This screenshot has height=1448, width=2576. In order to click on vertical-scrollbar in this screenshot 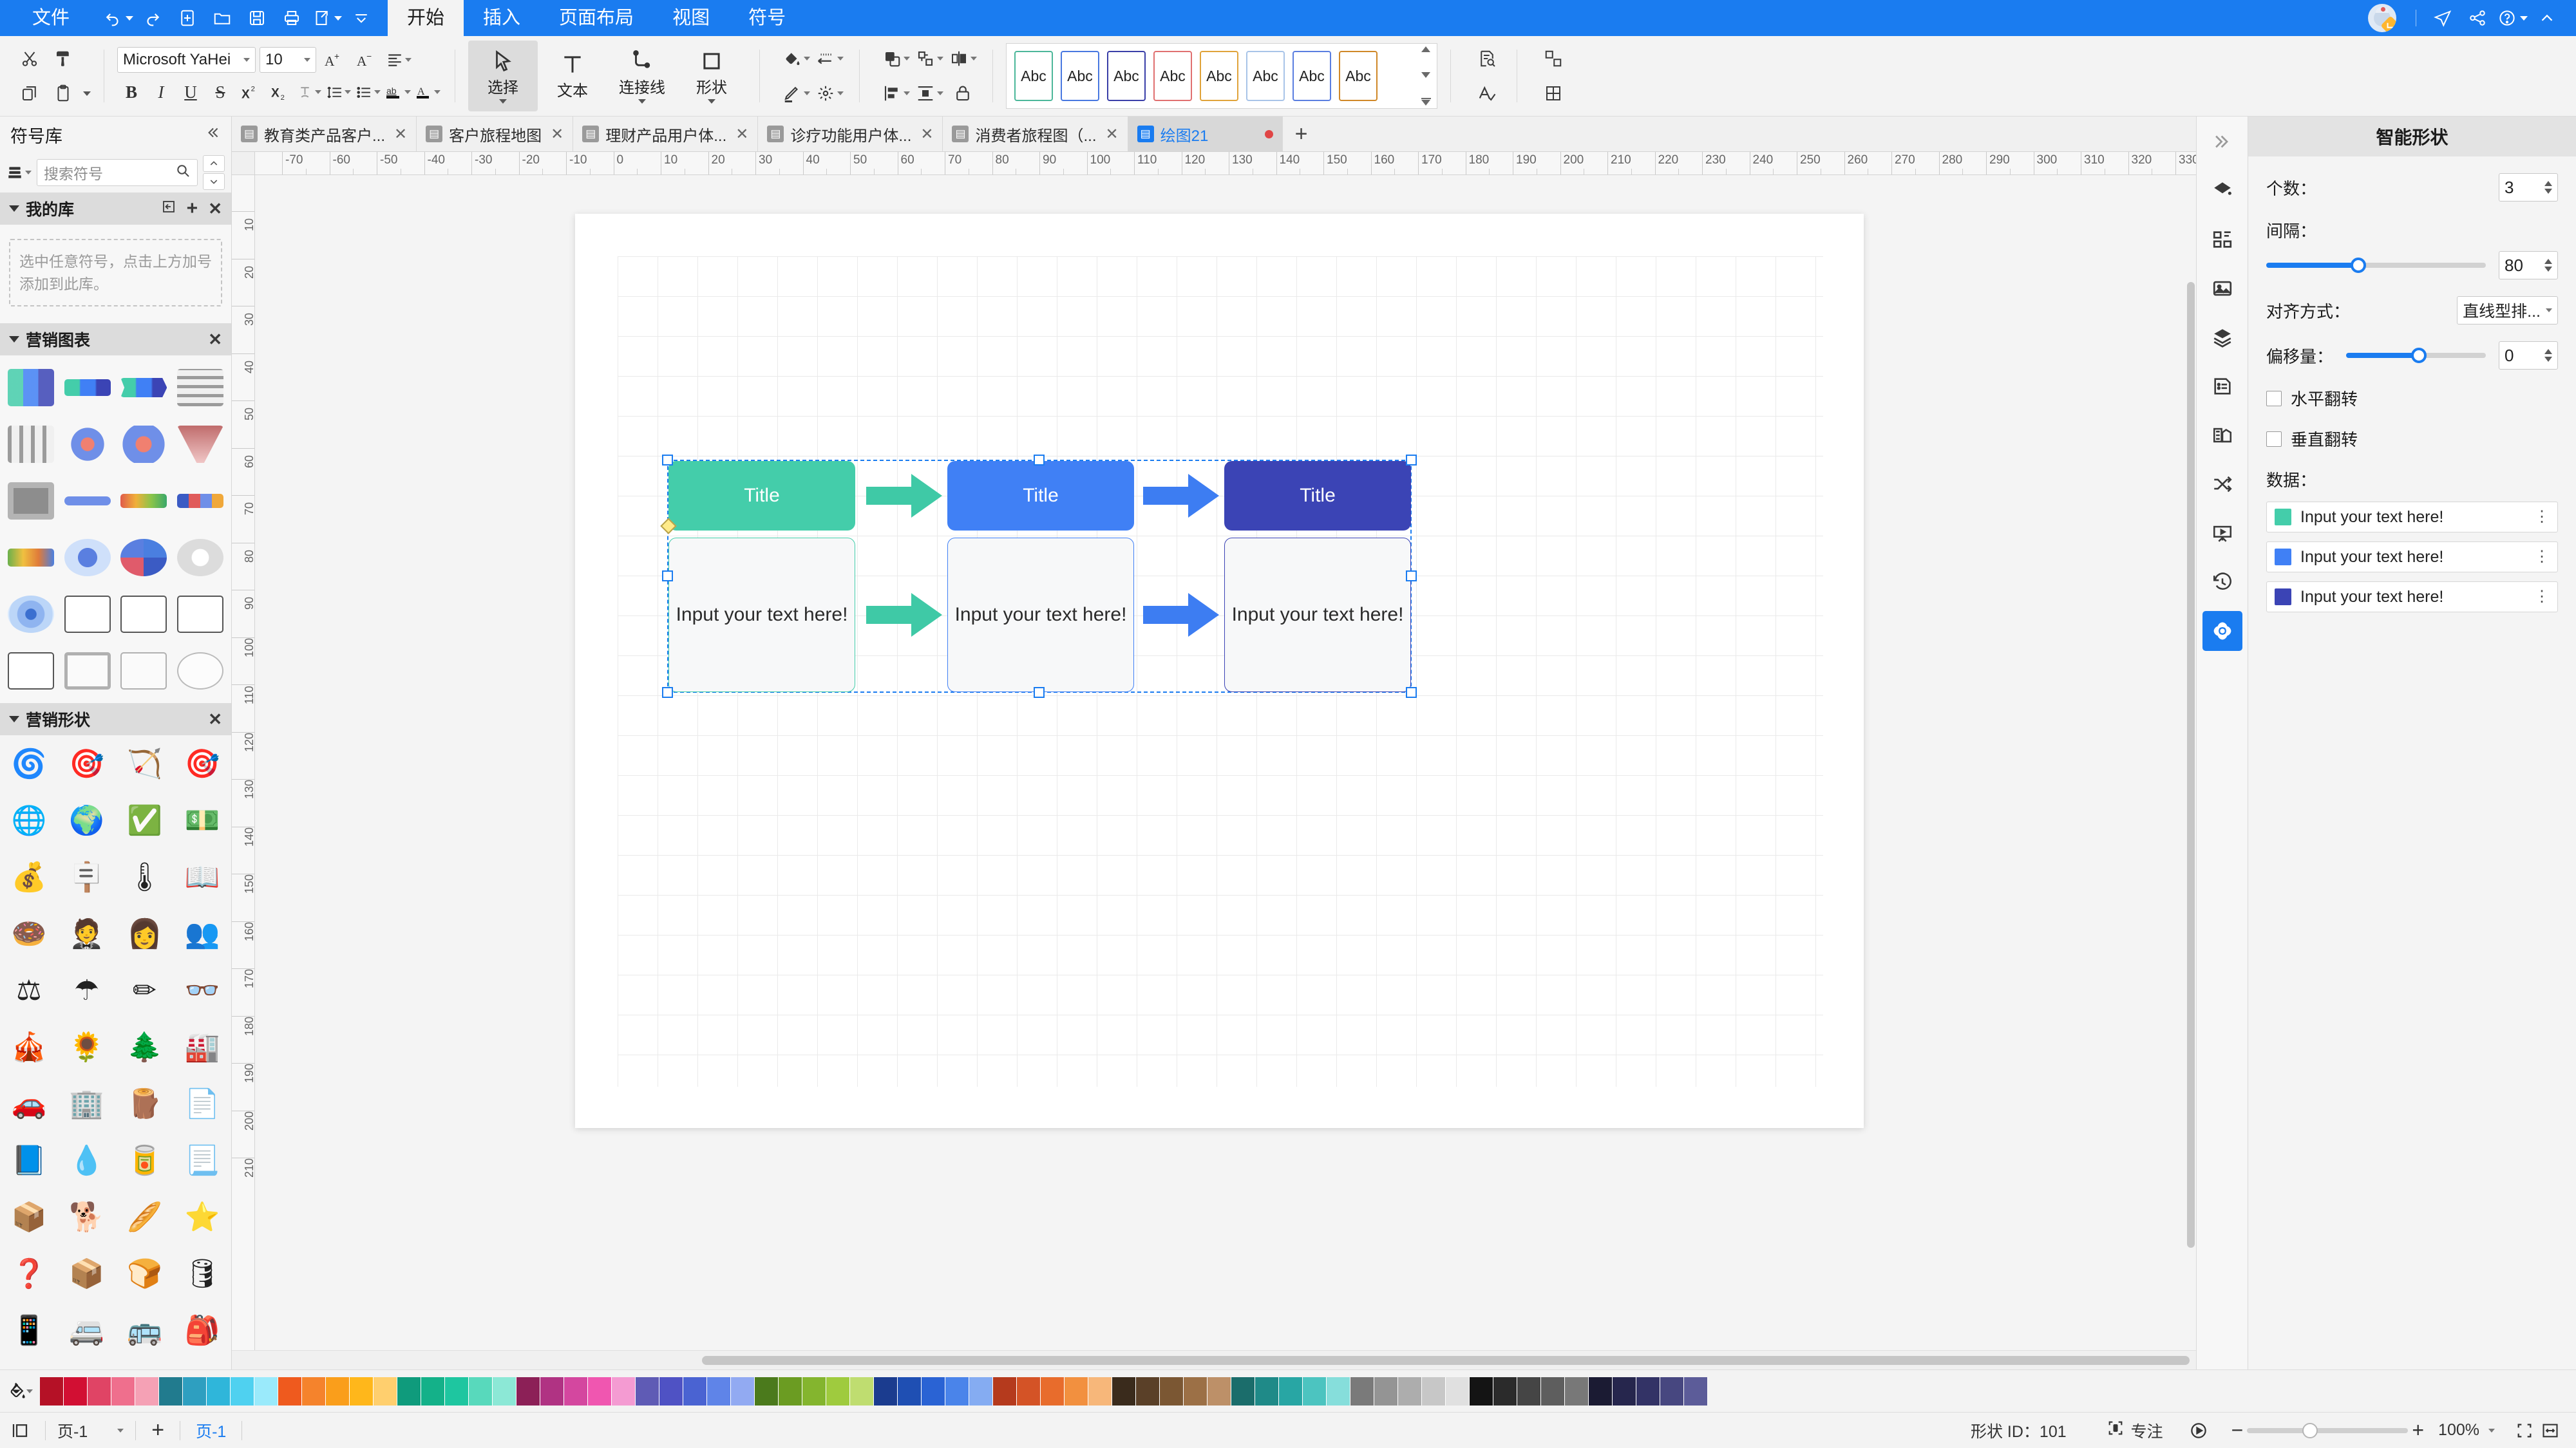, I will do `click(2191, 763)`.